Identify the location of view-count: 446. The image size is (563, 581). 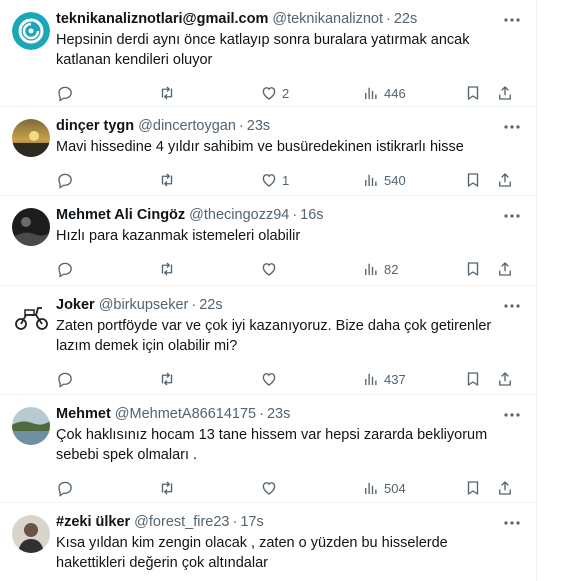
(395, 93).